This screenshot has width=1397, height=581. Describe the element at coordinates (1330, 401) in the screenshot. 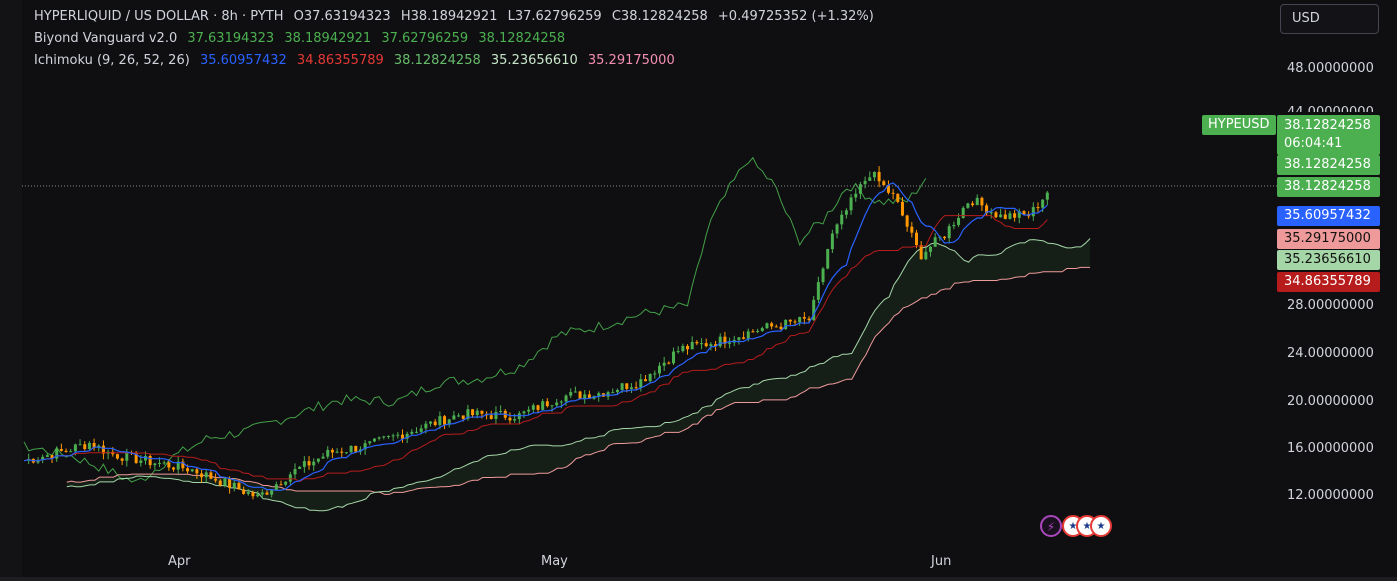

I see `price-axis-label: 20.00000000` at that location.